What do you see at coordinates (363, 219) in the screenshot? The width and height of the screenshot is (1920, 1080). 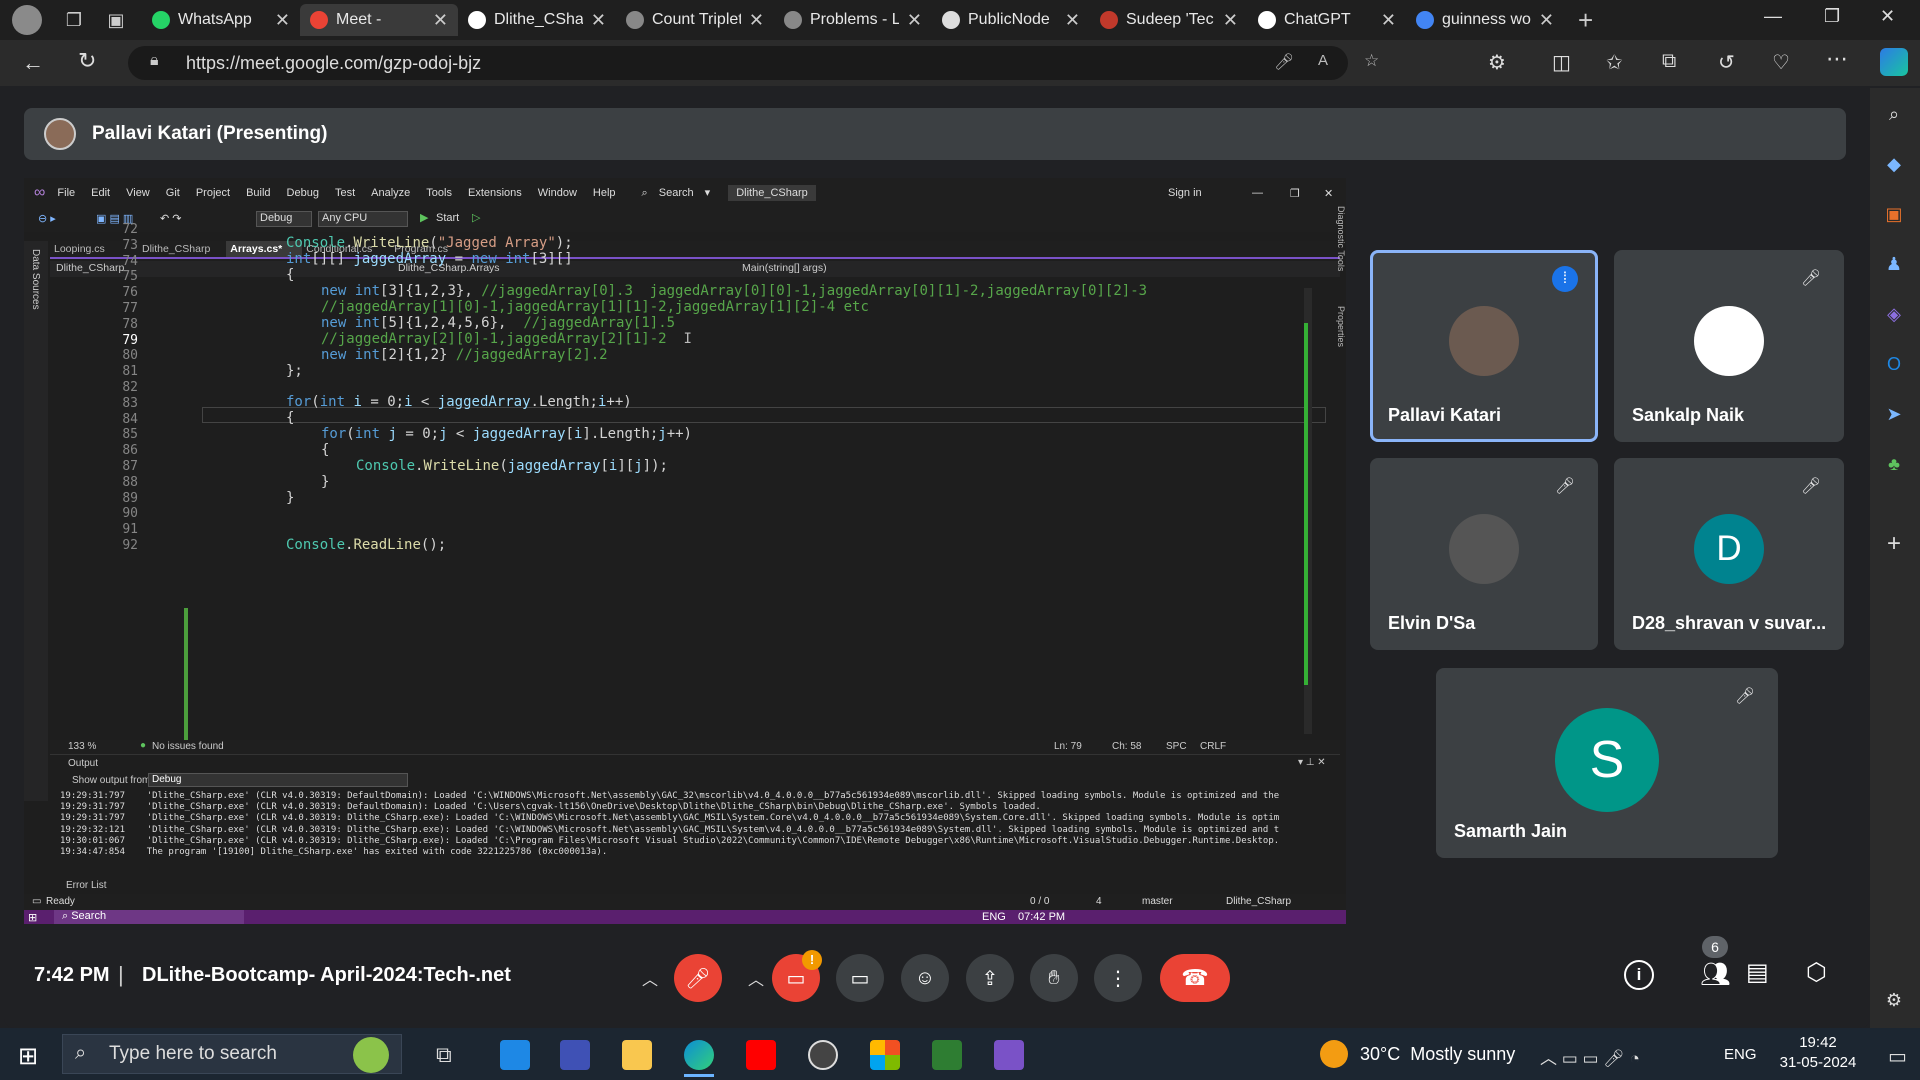 I see `vs-platform-select: Any CPU` at bounding box center [363, 219].